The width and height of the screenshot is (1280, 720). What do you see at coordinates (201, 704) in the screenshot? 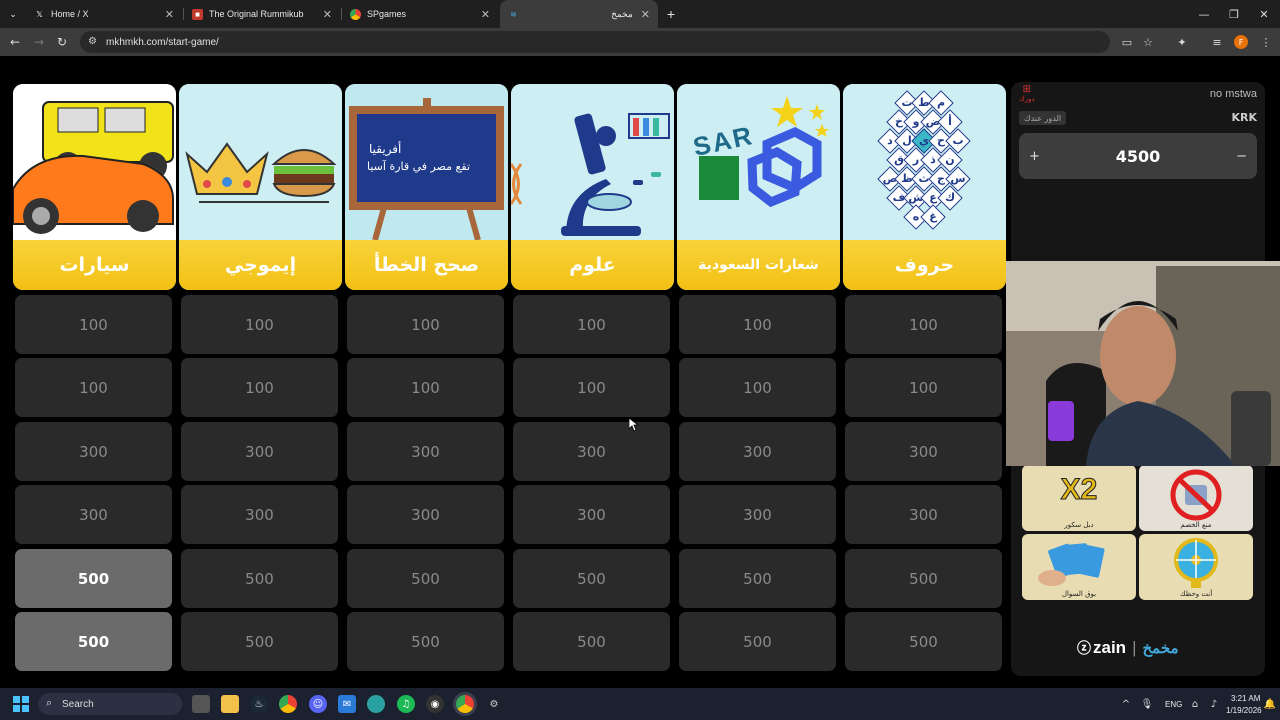
I see `task-view-icon` at bounding box center [201, 704].